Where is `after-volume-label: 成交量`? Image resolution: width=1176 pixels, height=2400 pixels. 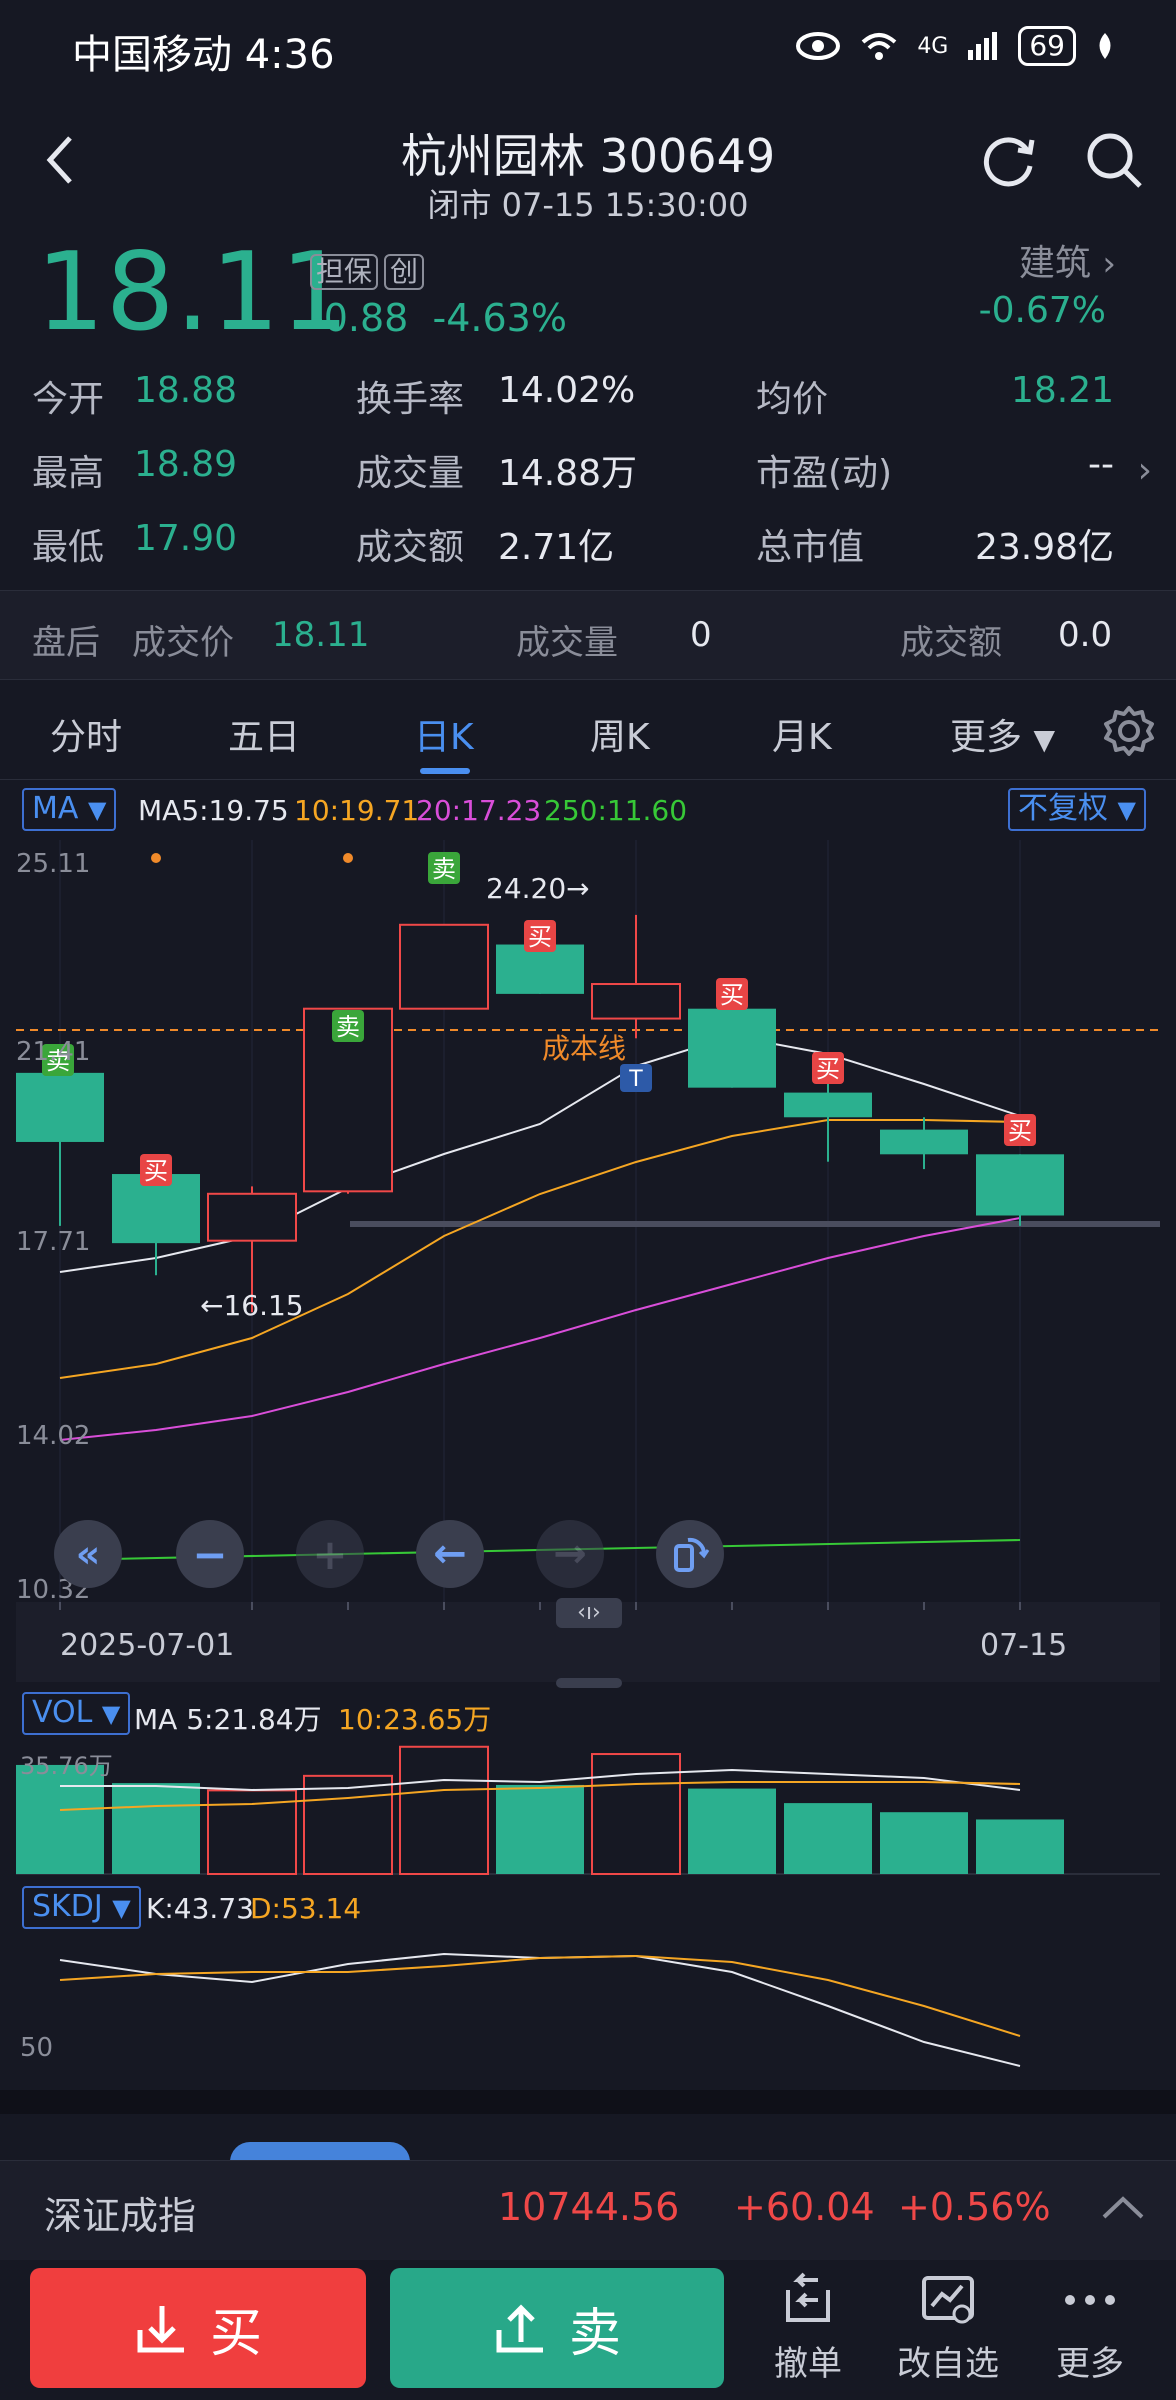
after-volume-label: 成交量 is located at coordinates (567, 643).